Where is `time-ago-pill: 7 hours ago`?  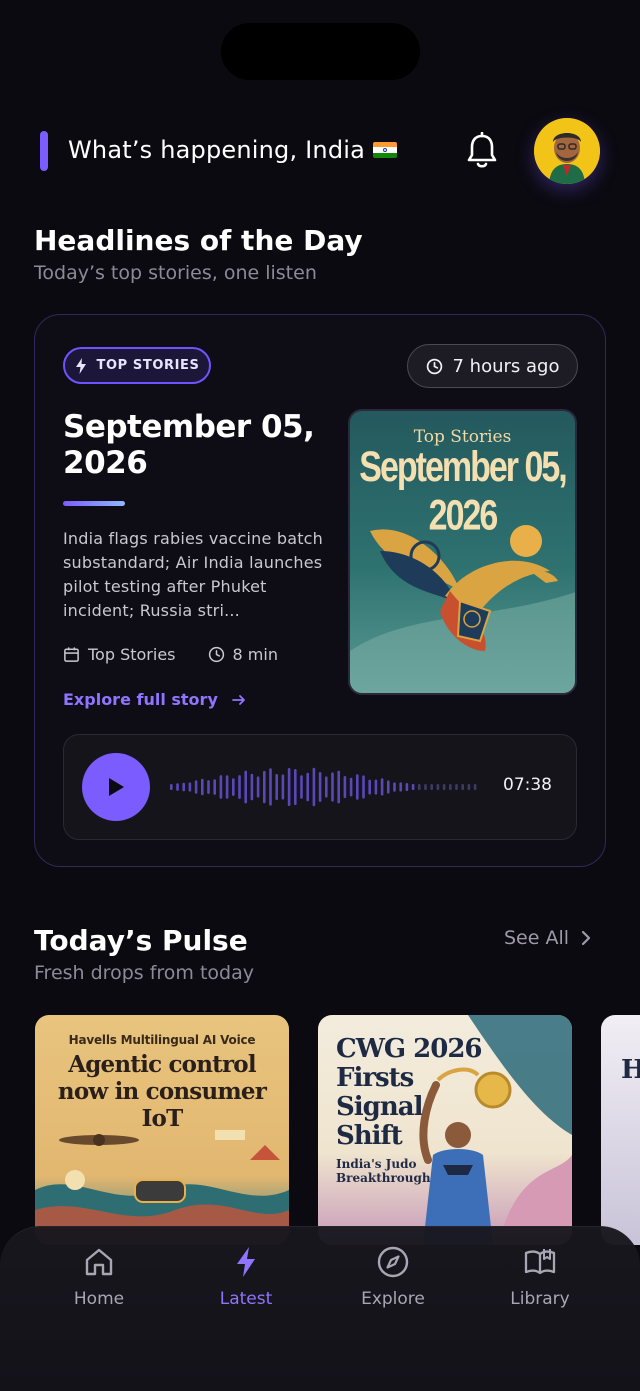 time-ago-pill: 7 hours ago is located at coordinates (492, 366).